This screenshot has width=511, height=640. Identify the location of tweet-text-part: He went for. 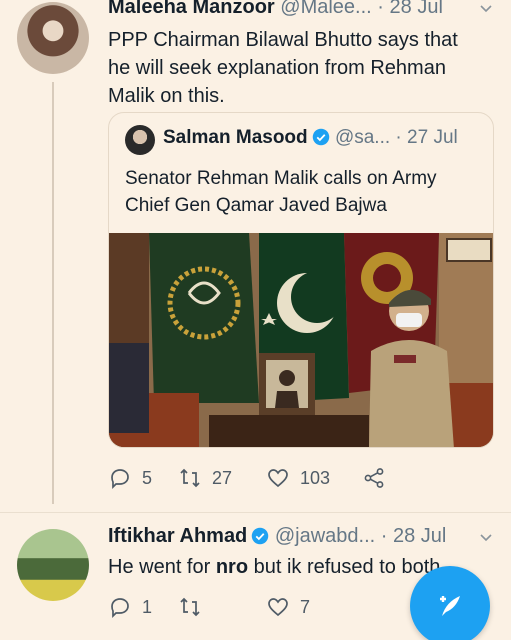
(162, 567).